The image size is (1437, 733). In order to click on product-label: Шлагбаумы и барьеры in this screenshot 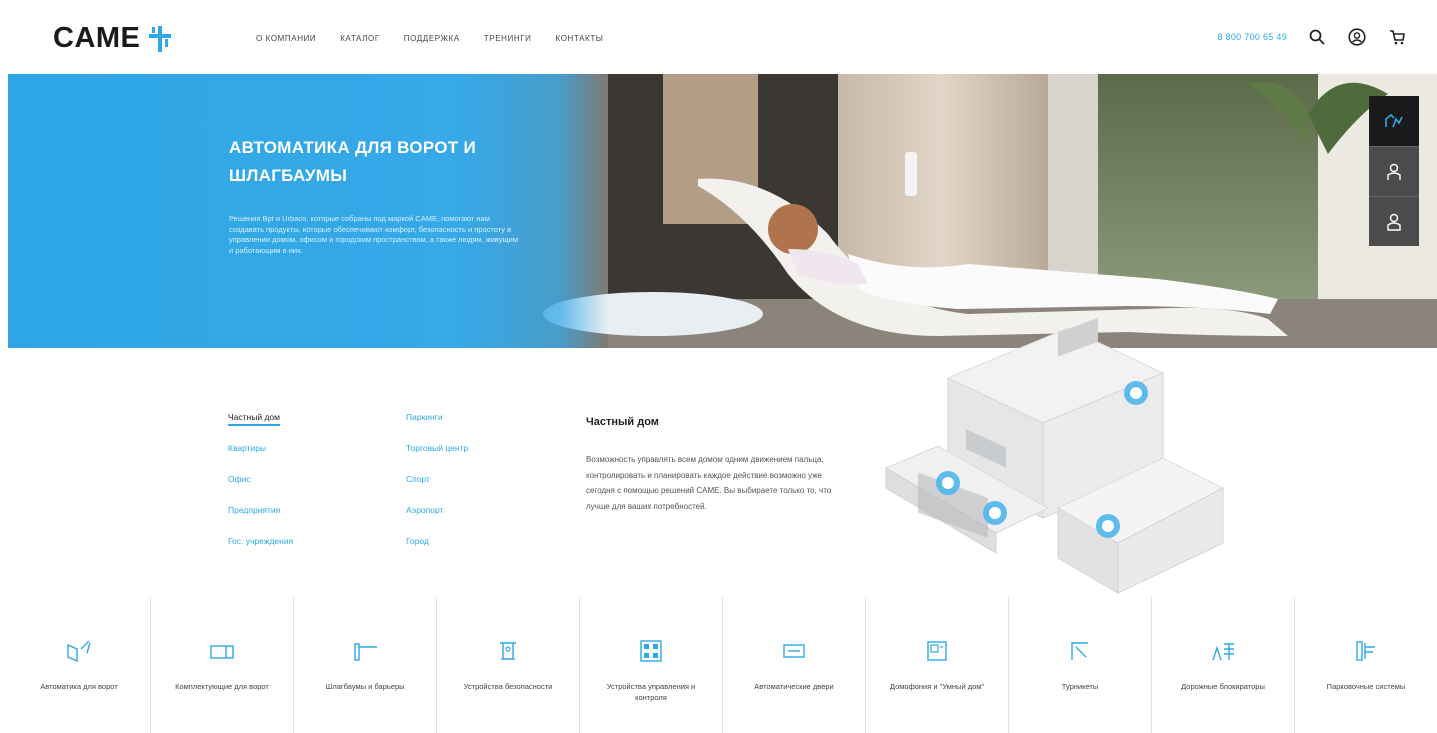, I will do `click(365, 686)`.